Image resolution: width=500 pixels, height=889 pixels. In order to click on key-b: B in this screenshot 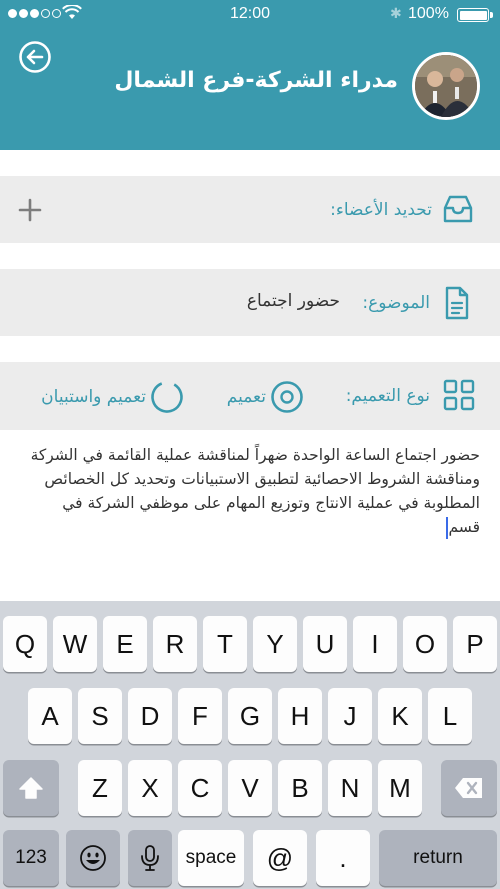, I will do `click(300, 788)`.